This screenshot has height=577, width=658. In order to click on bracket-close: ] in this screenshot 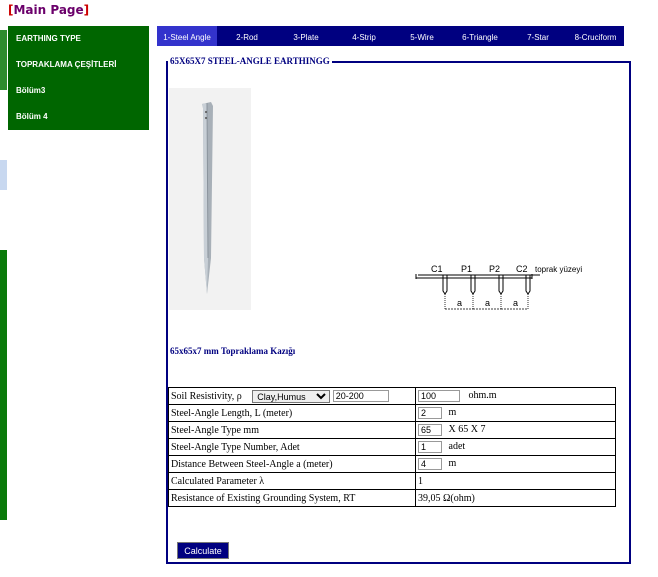, I will do `click(86, 10)`.